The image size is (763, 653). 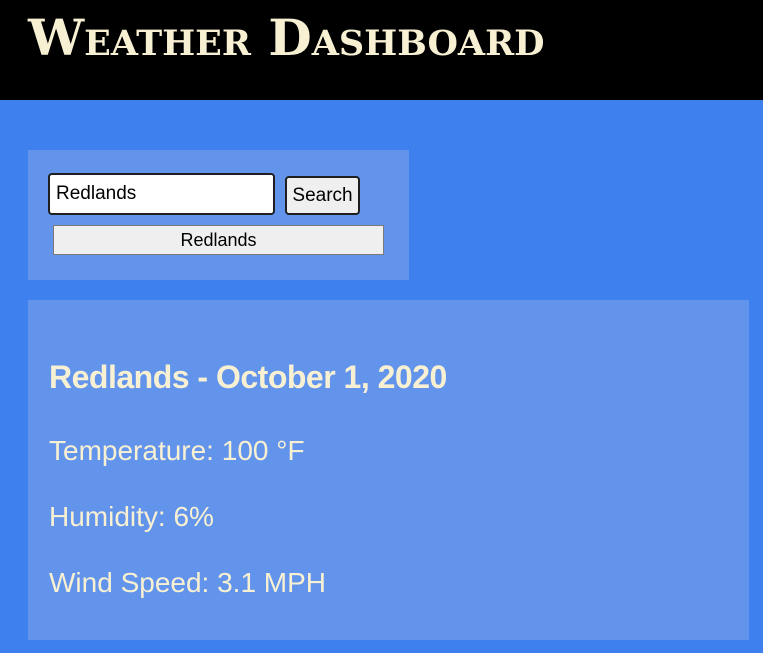 What do you see at coordinates (322, 195) in the screenshot?
I see `search-button: Search` at bounding box center [322, 195].